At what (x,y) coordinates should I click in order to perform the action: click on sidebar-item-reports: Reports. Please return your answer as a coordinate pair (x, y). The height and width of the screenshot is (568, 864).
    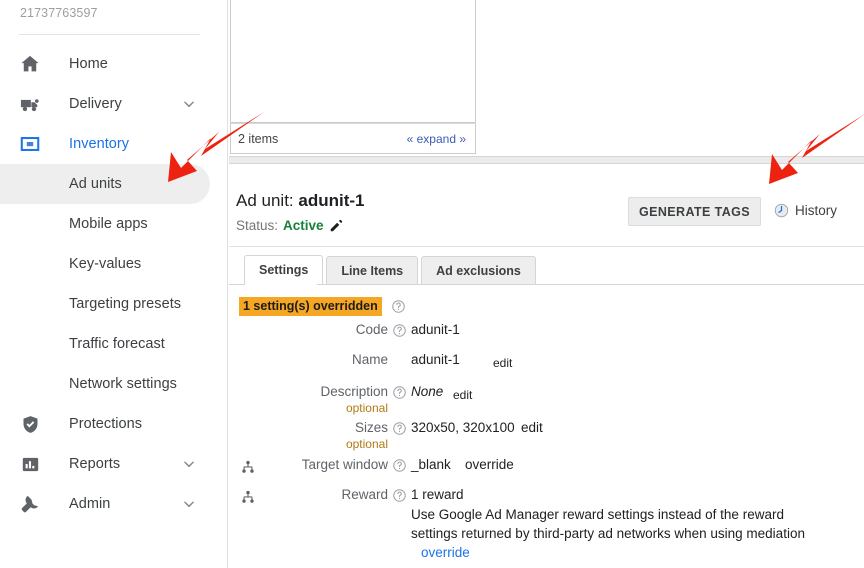
    Looking at the image, I should click on (114, 464).